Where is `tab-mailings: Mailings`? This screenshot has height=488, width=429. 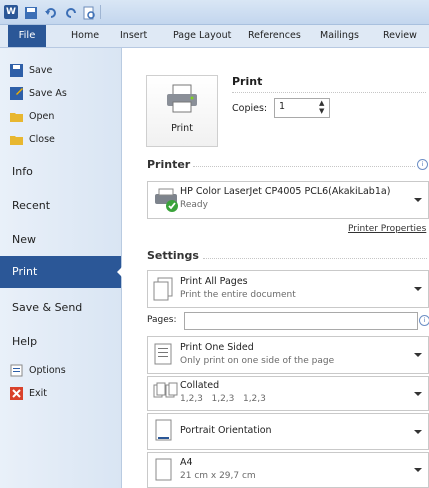 tab-mailings: Mailings is located at coordinates (339, 36).